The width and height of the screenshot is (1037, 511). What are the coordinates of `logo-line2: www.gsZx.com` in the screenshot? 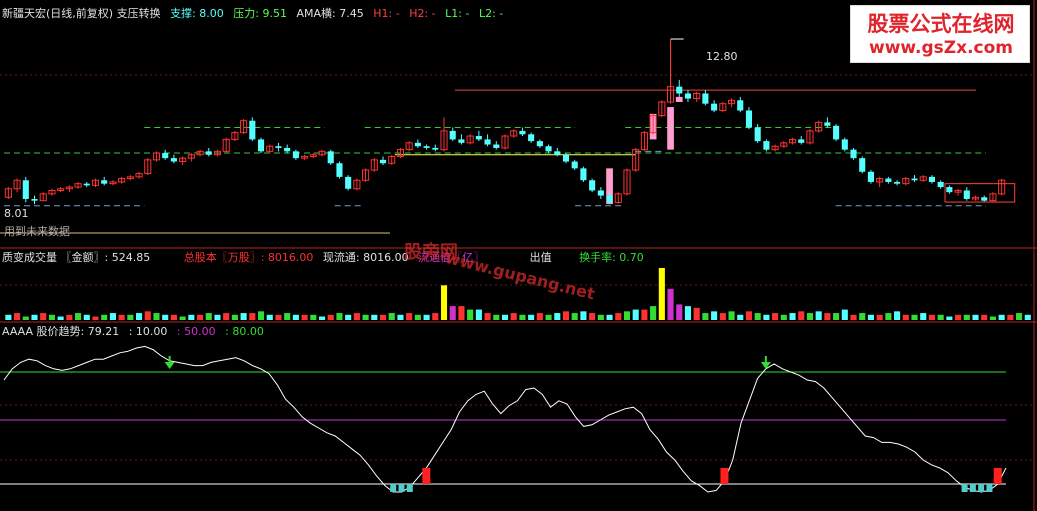 It's located at (941, 48).